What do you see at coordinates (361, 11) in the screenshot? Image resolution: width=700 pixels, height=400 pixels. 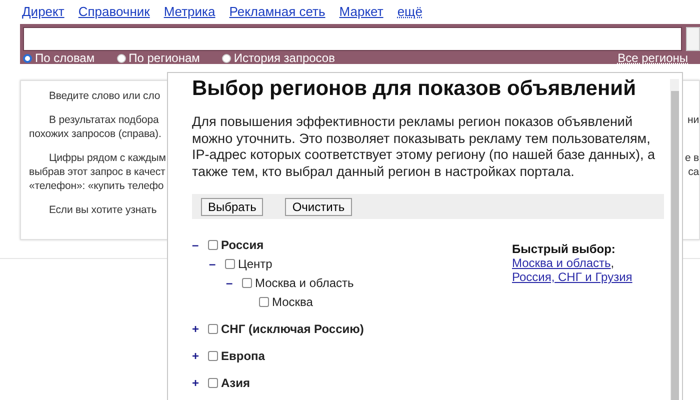 I see `nav-link: Маркет` at bounding box center [361, 11].